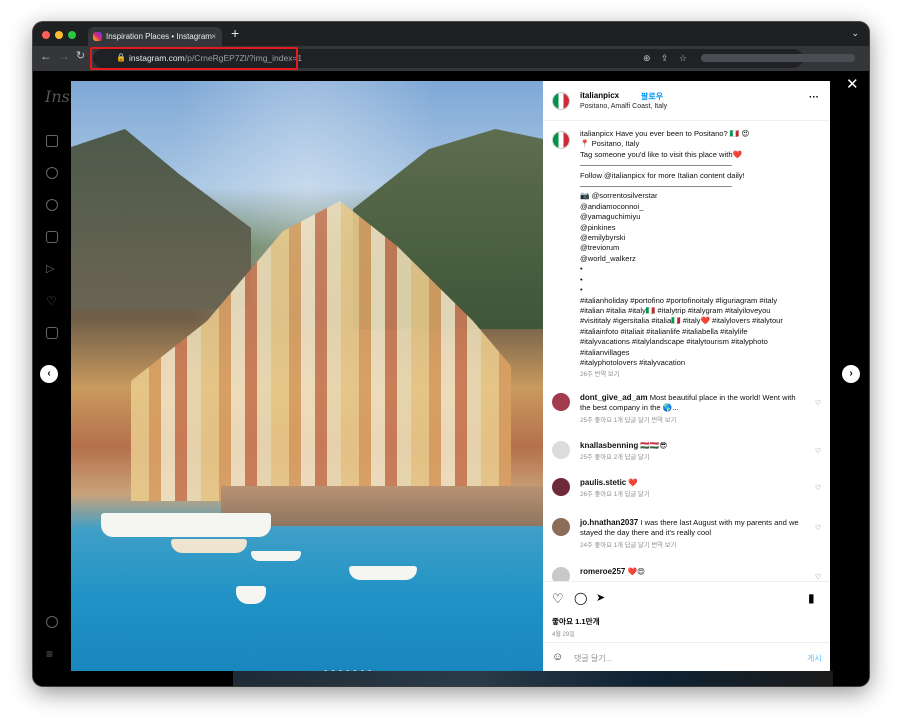  Describe the element at coordinates (557, 657) in the screenshot. I see `emoji-icon: ☺` at that location.